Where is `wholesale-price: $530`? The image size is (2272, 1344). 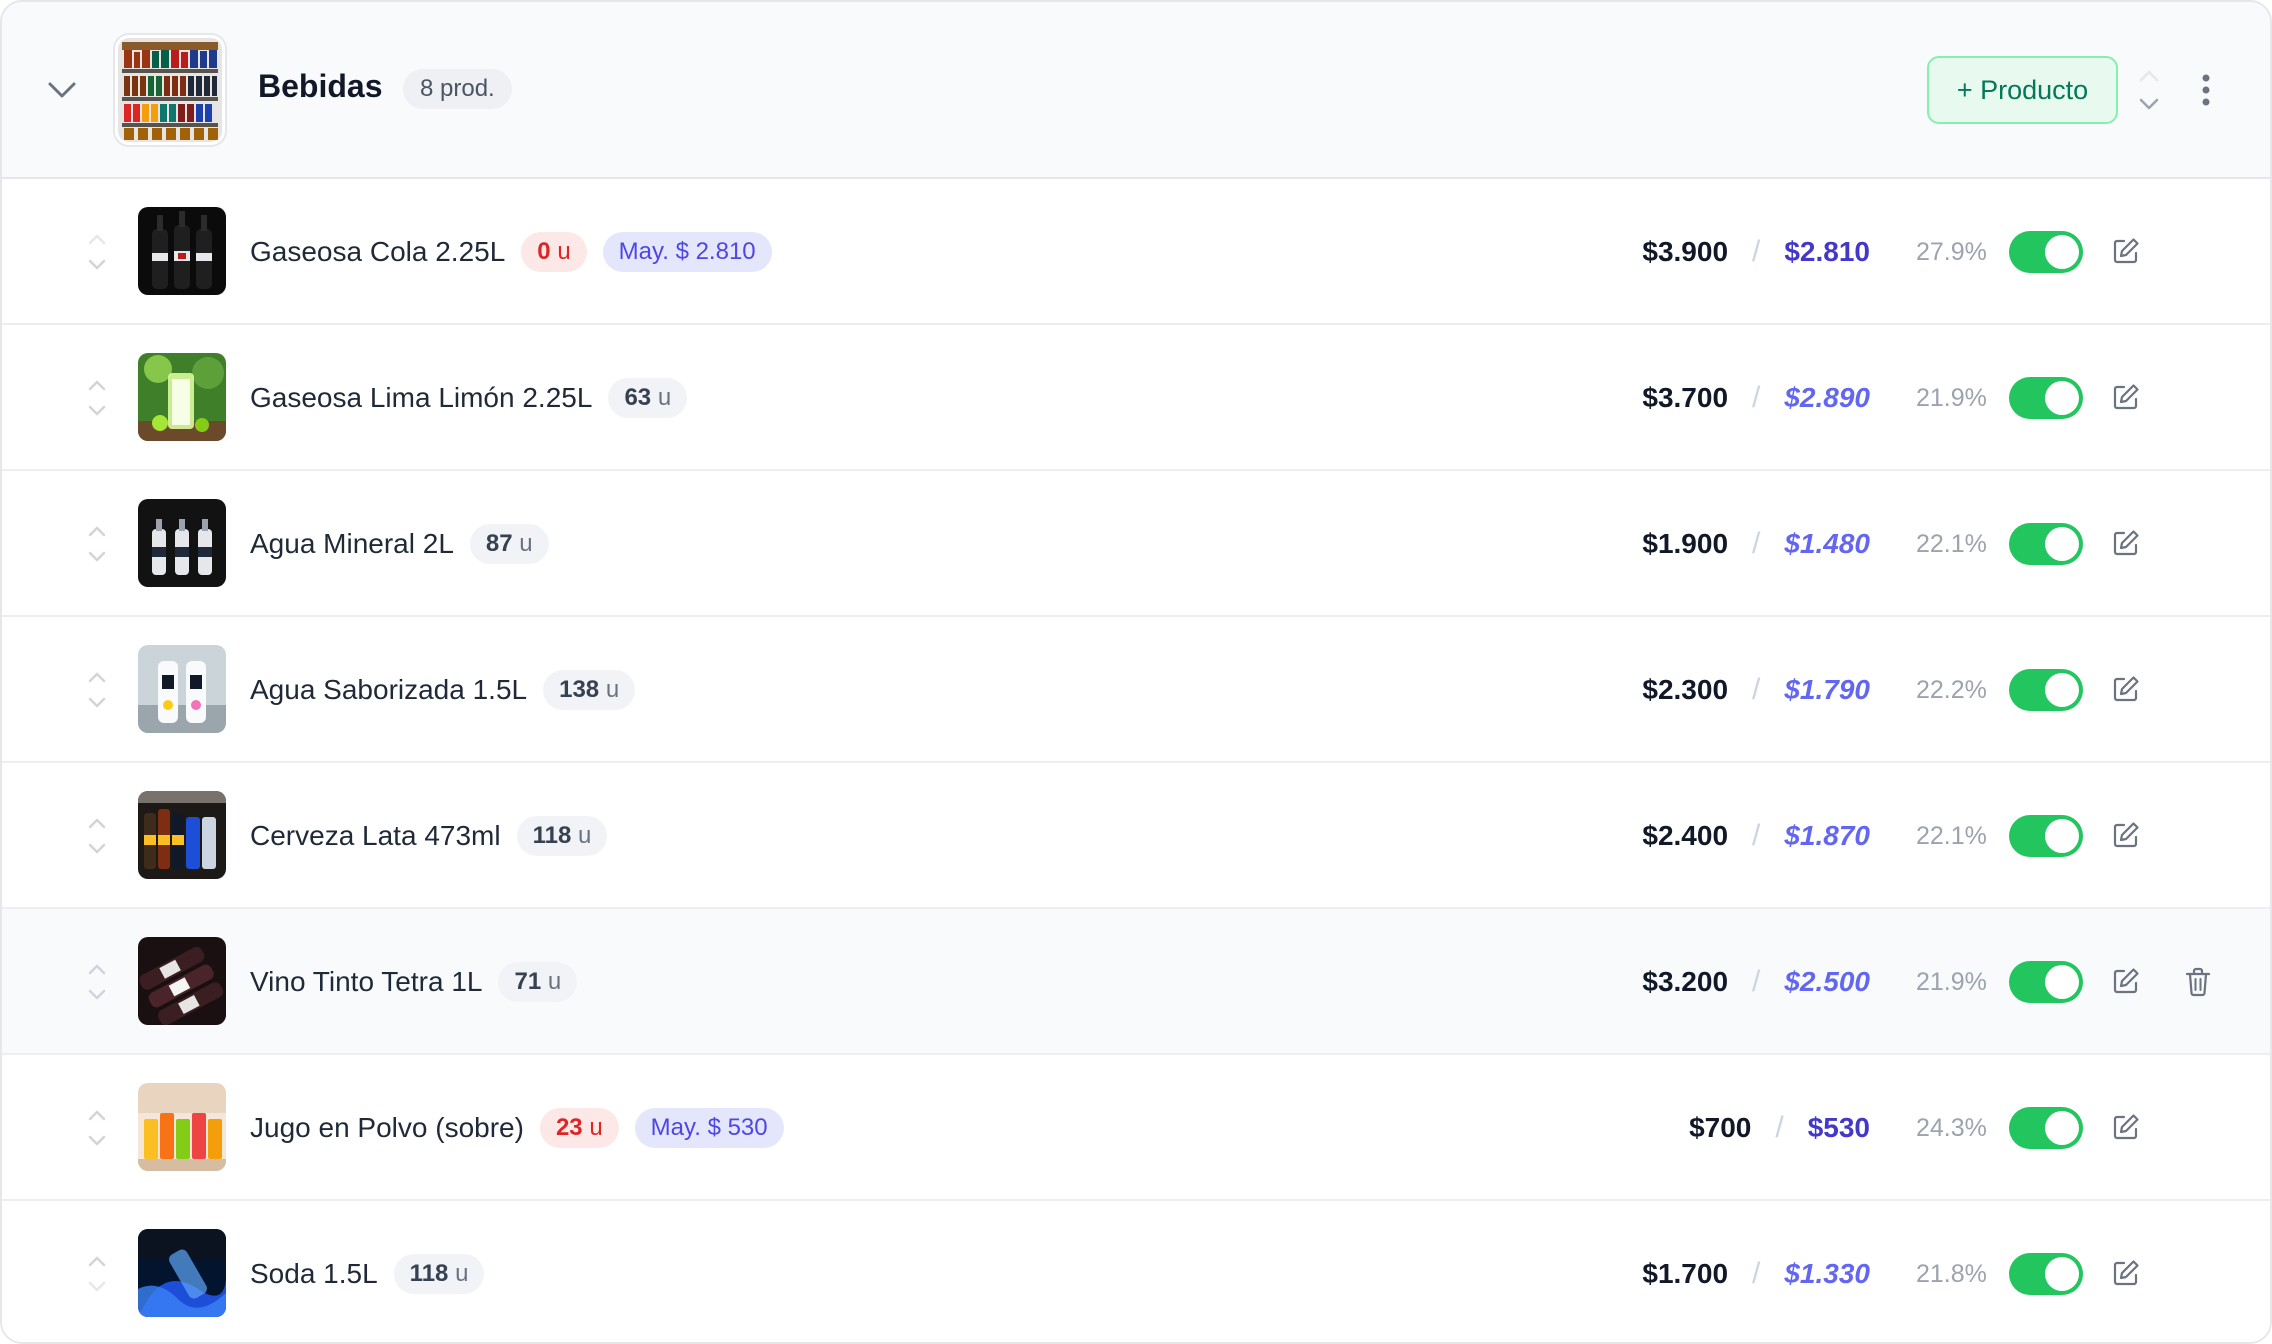
wholesale-price: $530 is located at coordinates (1838, 1127).